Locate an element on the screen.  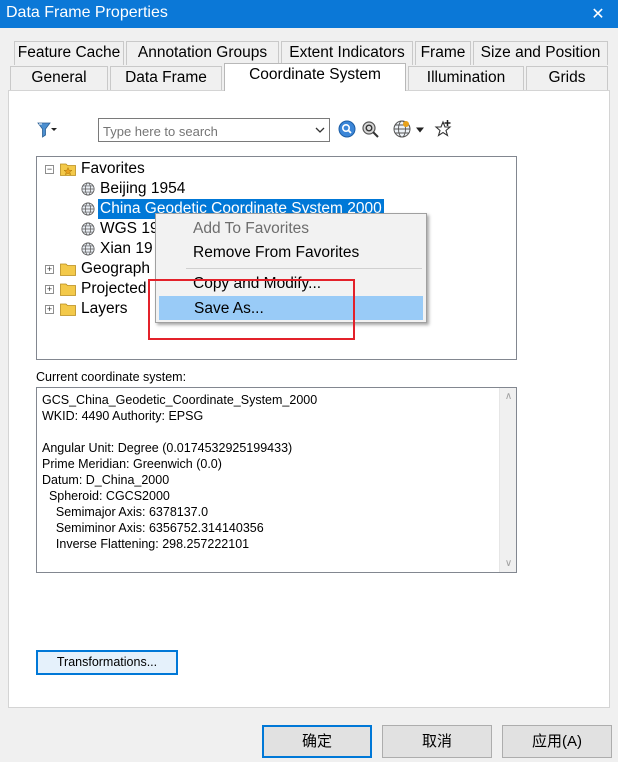
close-button: ✕ is located at coordinates (598, 14).